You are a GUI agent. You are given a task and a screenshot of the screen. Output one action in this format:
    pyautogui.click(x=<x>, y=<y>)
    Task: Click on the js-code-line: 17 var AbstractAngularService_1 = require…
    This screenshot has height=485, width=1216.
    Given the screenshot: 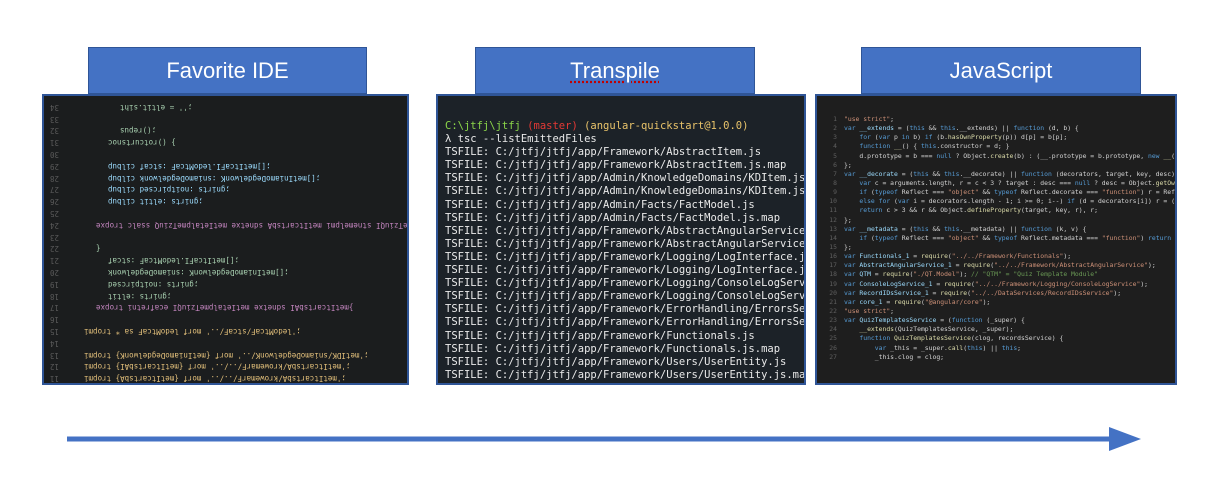 What is the action you would take?
    pyautogui.click(x=996, y=265)
    